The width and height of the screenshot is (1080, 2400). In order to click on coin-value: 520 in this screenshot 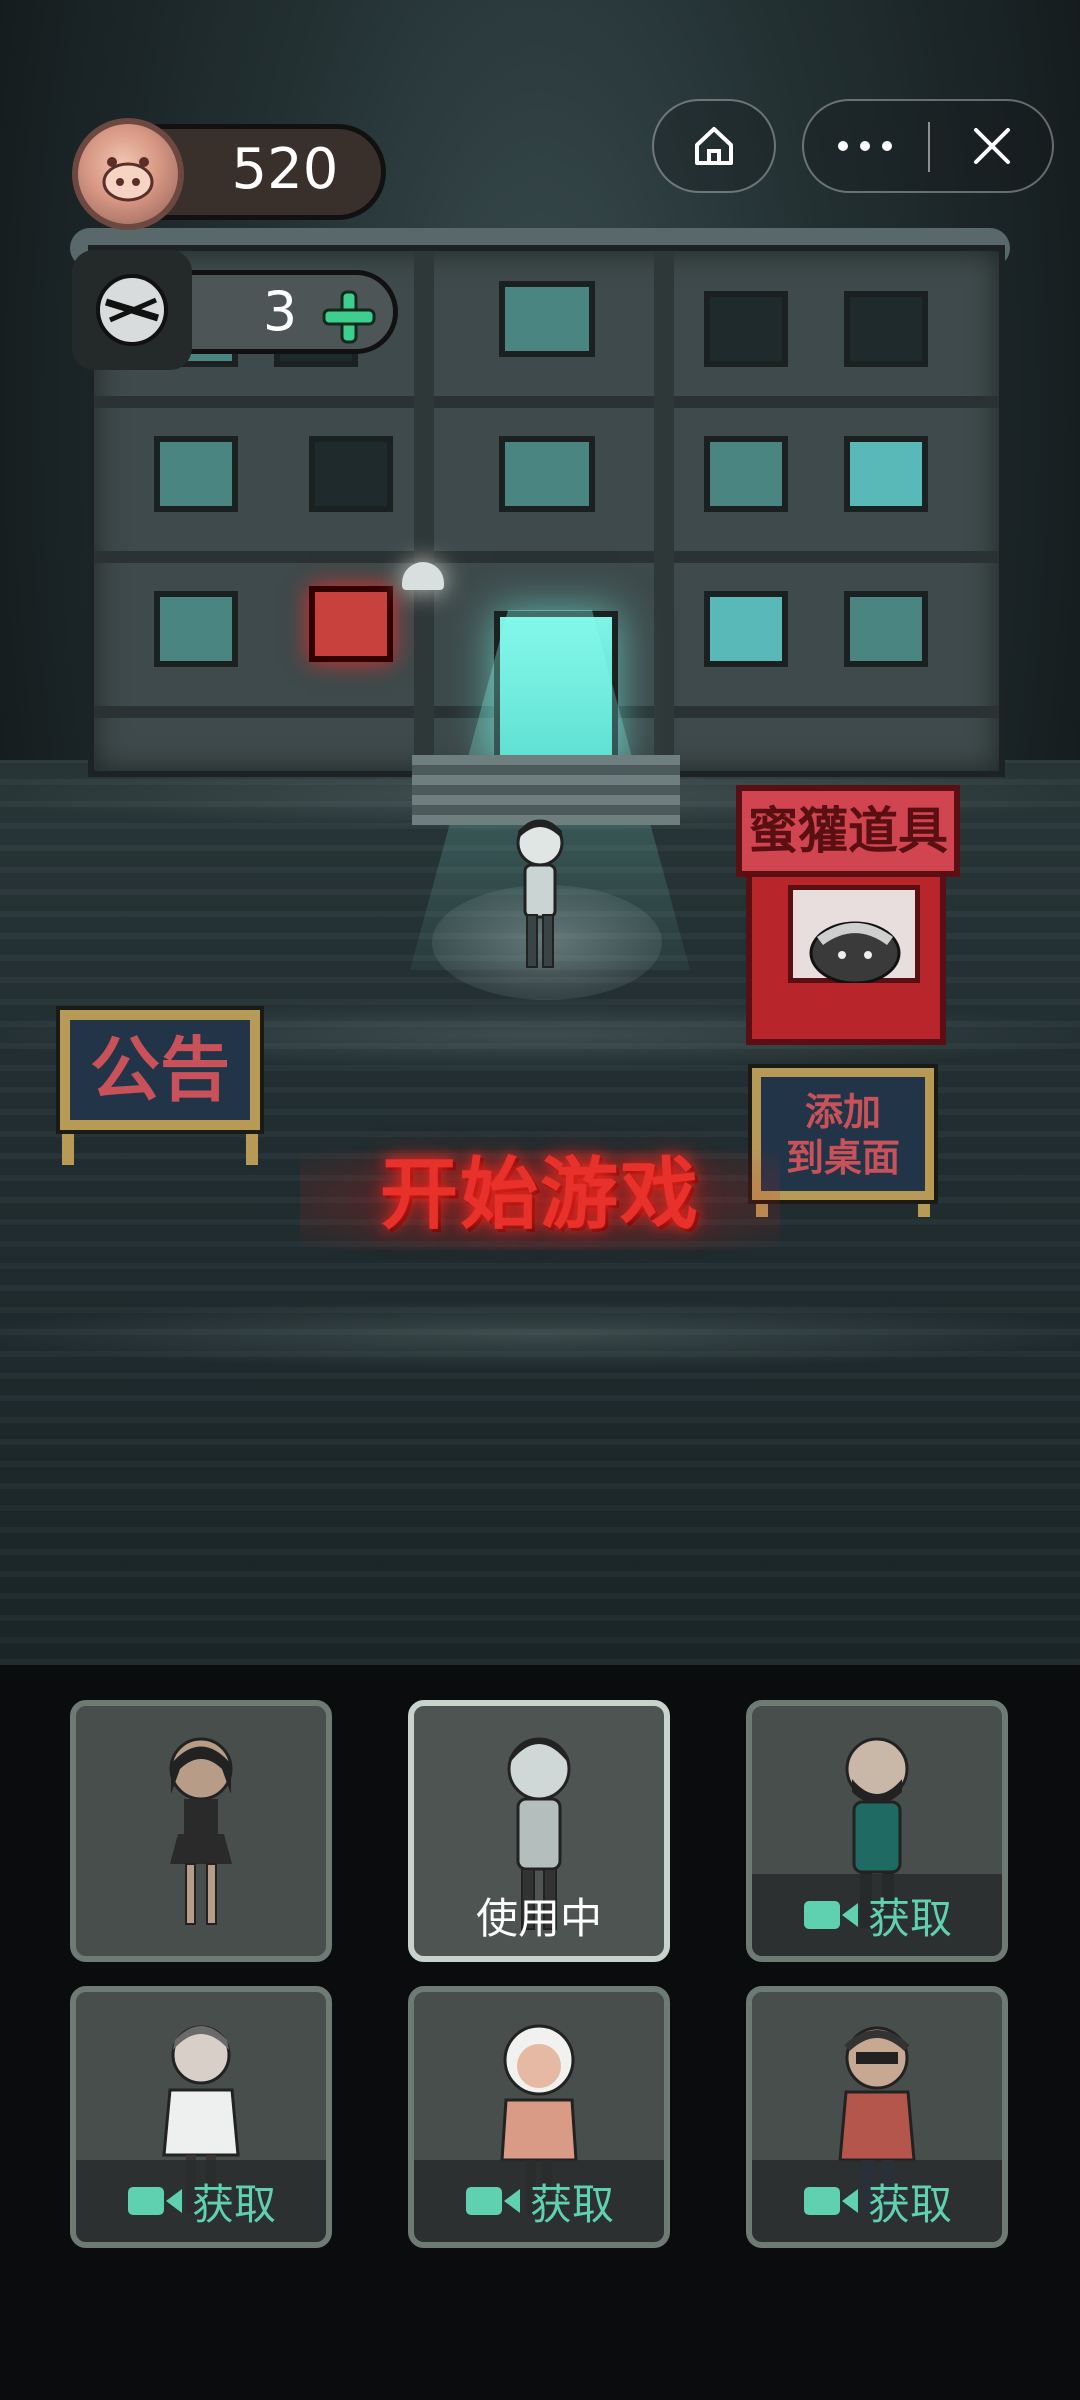, I will do `click(285, 169)`.